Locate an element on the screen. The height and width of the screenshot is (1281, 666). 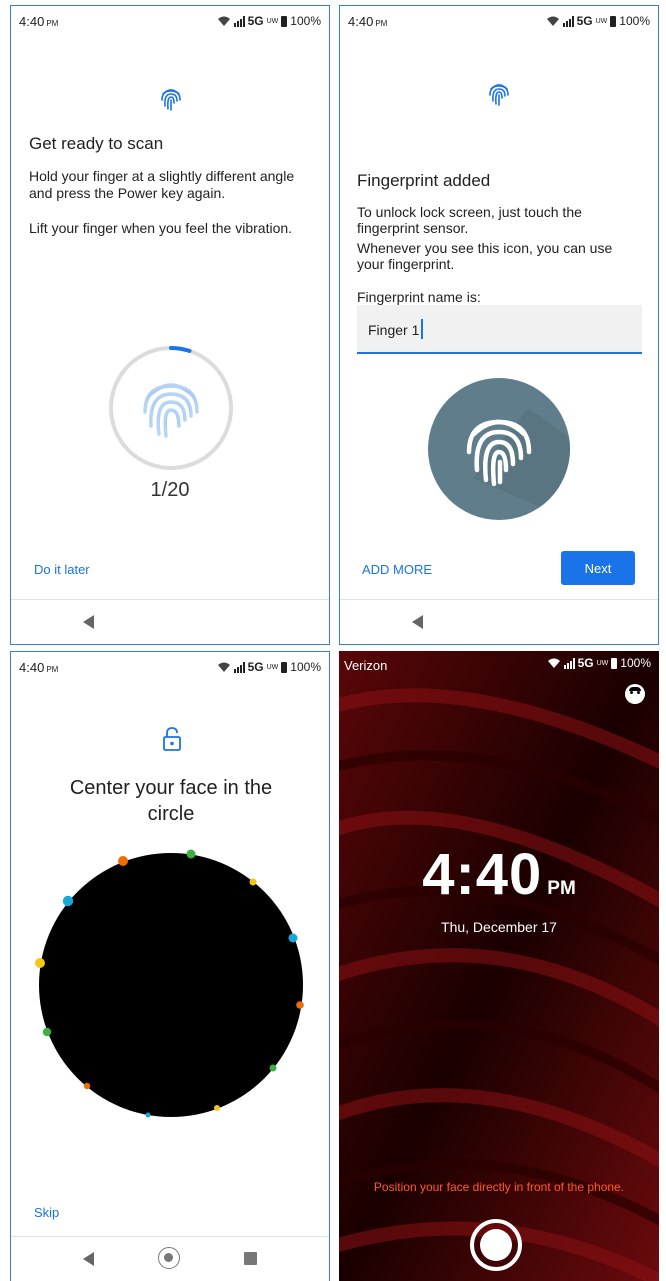
face-unlock-button is located at coordinates (496, 1245).